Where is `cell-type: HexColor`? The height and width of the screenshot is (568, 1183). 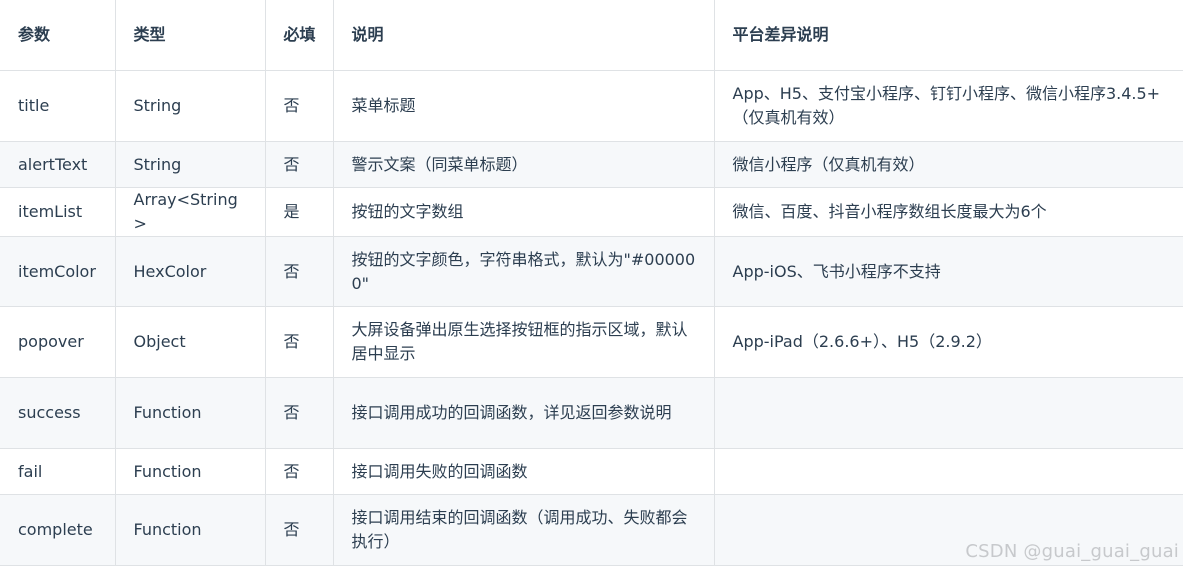
cell-type: HexColor is located at coordinates (190, 271).